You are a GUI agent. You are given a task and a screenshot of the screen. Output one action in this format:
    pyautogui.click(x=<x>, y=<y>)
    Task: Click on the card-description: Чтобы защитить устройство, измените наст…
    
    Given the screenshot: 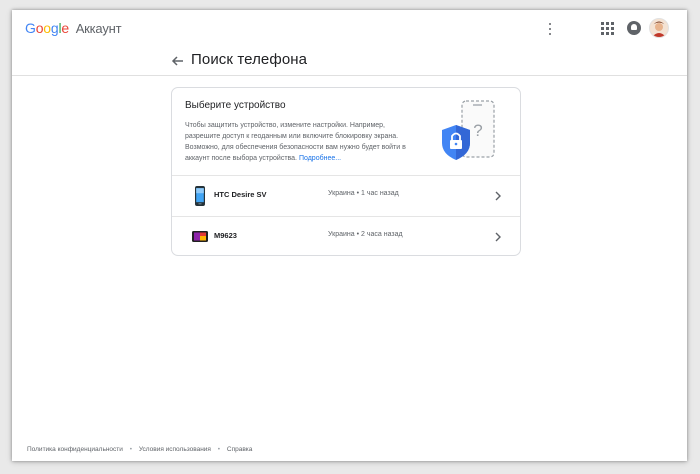 What is the action you would take?
    pyautogui.click(x=297, y=142)
    